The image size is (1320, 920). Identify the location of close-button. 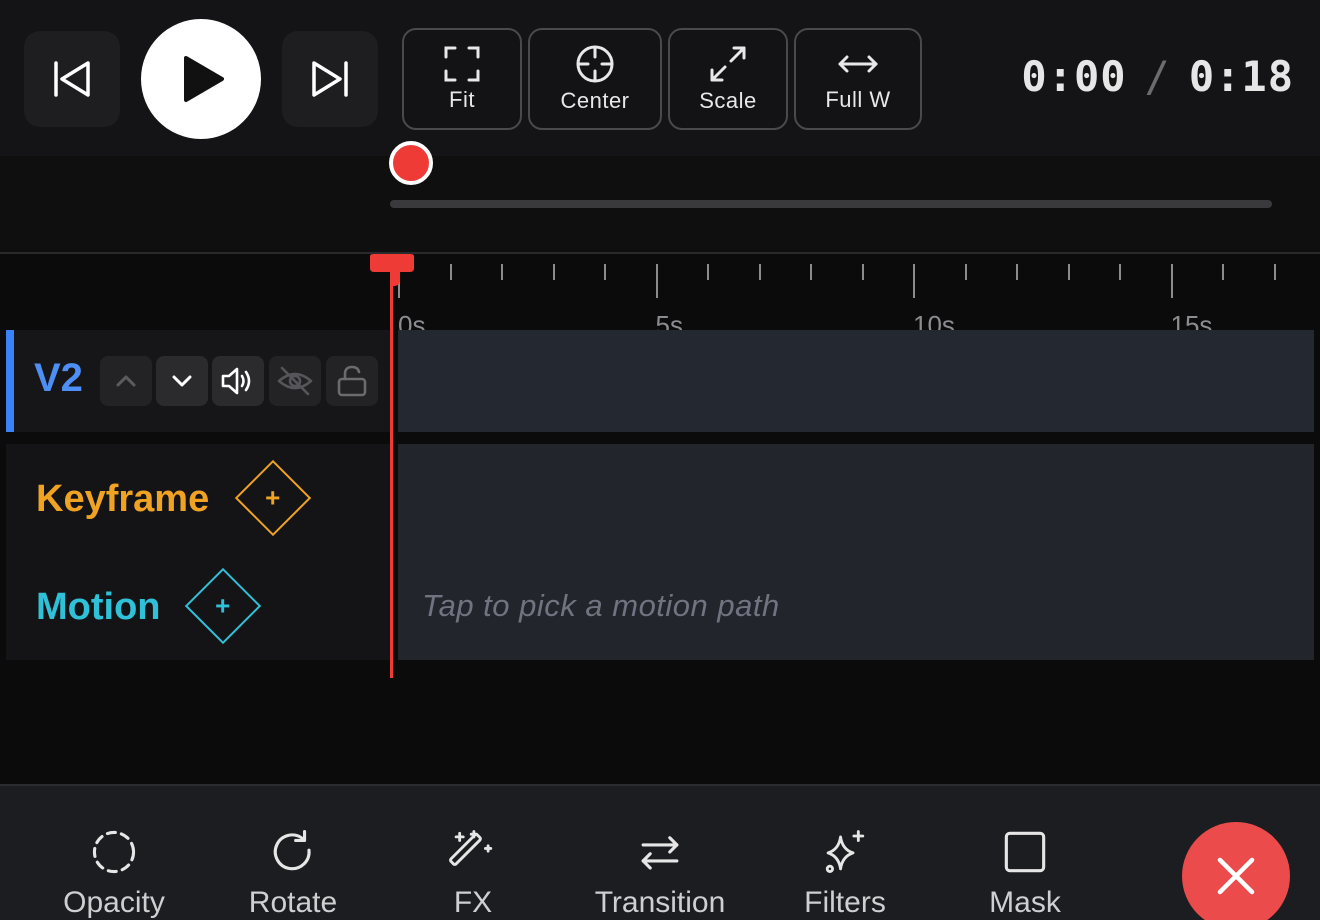
(1236, 871).